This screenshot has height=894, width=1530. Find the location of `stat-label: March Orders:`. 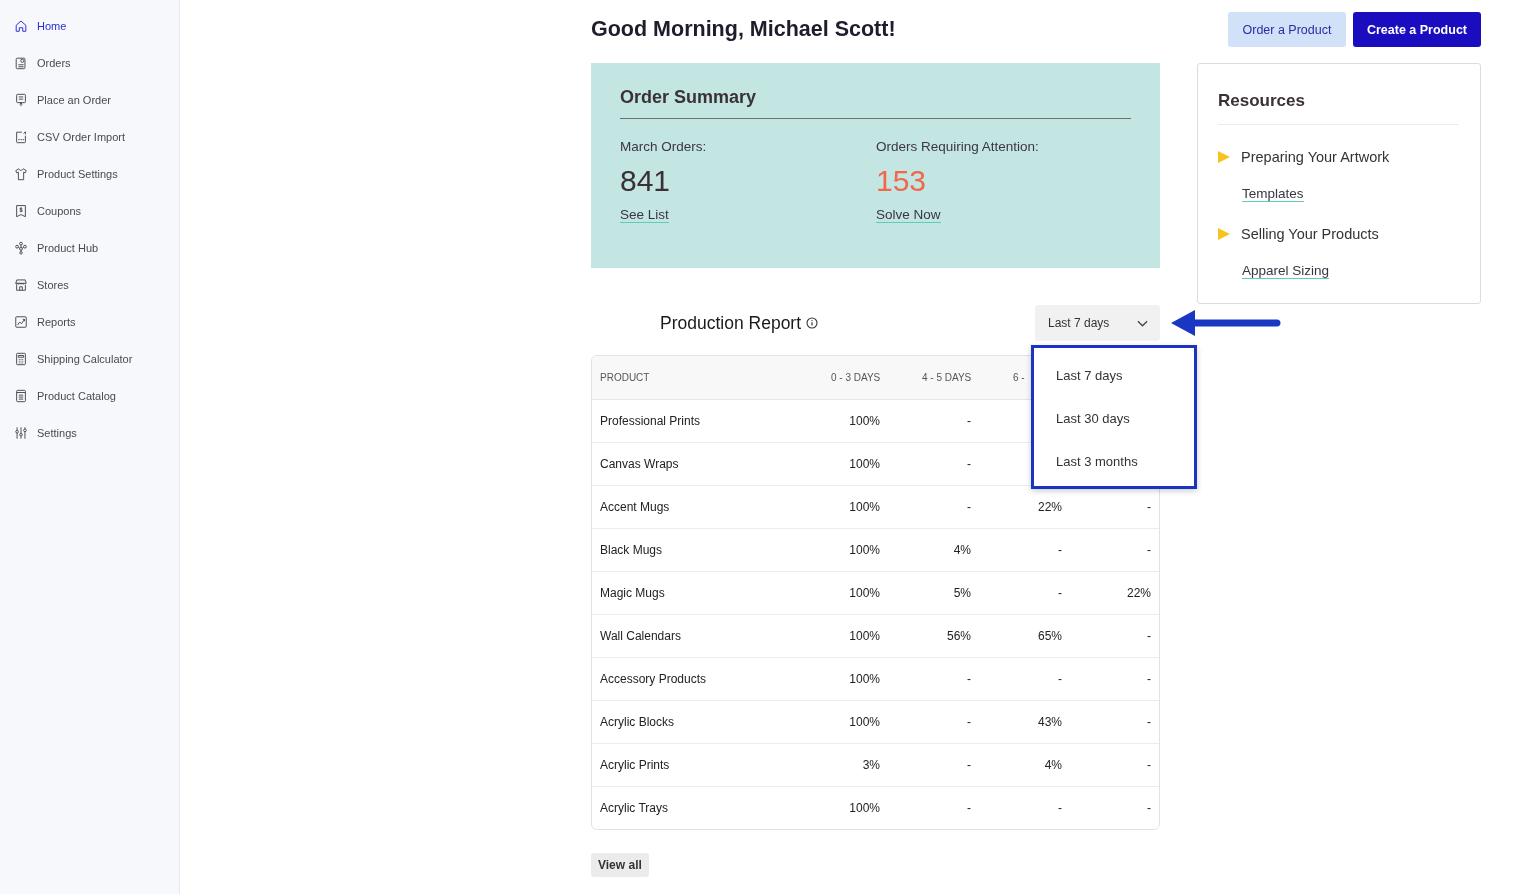

stat-label: March Orders: is located at coordinates (664, 147).